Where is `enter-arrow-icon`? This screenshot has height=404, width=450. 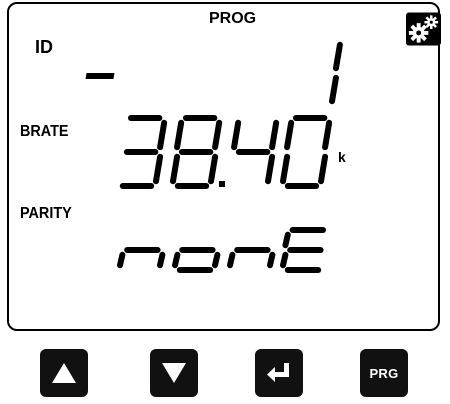 enter-arrow-icon is located at coordinates (278, 372).